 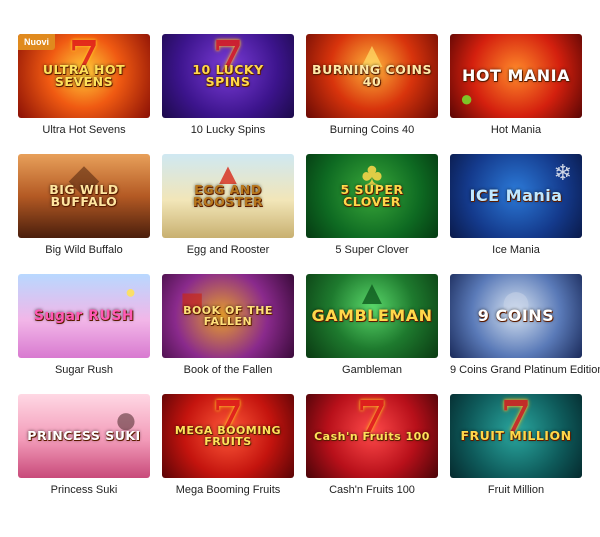 I want to click on game-card: 7 ULTRA HOT SEVENS Nuovi Ultra Hot Sevens, so click(x=84, y=94).